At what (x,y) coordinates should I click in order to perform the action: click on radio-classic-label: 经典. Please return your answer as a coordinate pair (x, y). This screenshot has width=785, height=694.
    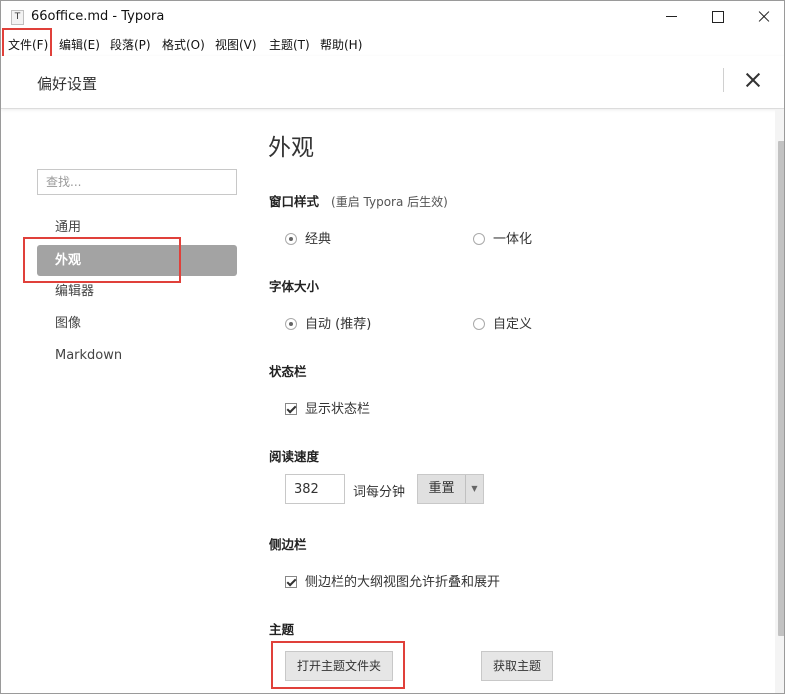
    Looking at the image, I should click on (318, 239).